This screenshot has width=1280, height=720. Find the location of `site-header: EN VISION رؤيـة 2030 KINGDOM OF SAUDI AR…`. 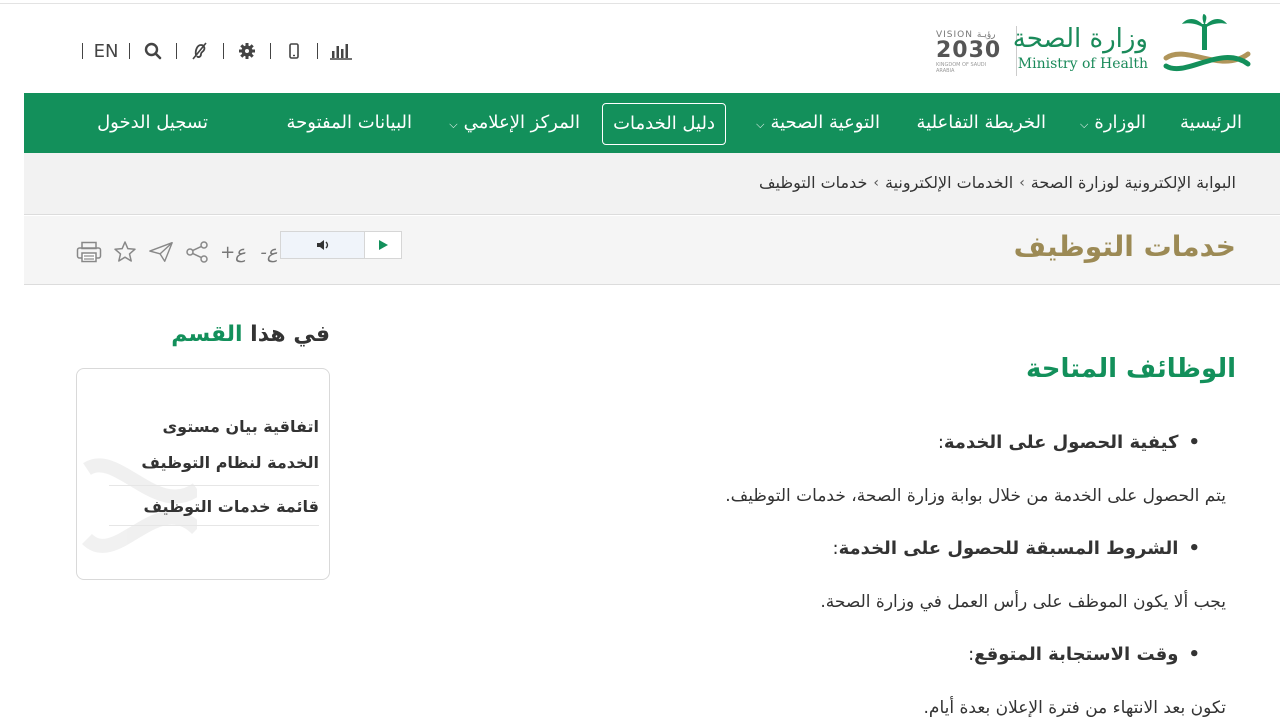

site-header: EN VISION رؤيـة 2030 KINGDOM OF SAUDI AR… is located at coordinates (640, 48).